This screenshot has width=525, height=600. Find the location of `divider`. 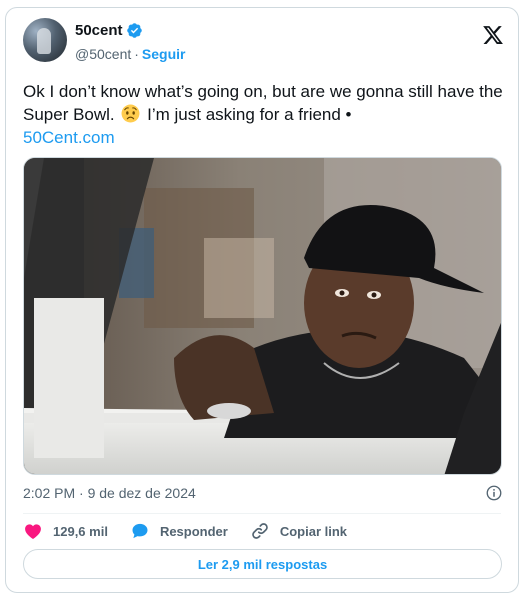

divider is located at coordinates (262, 513).